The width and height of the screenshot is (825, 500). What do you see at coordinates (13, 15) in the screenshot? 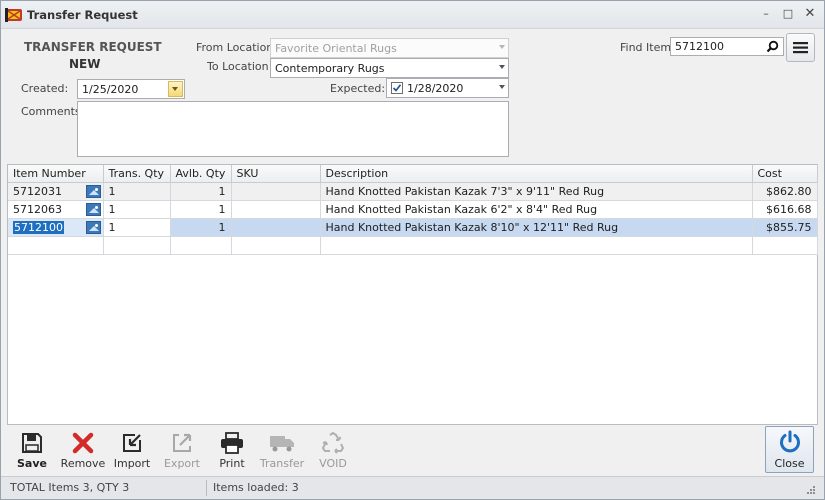
I see `app-icon` at bounding box center [13, 15].